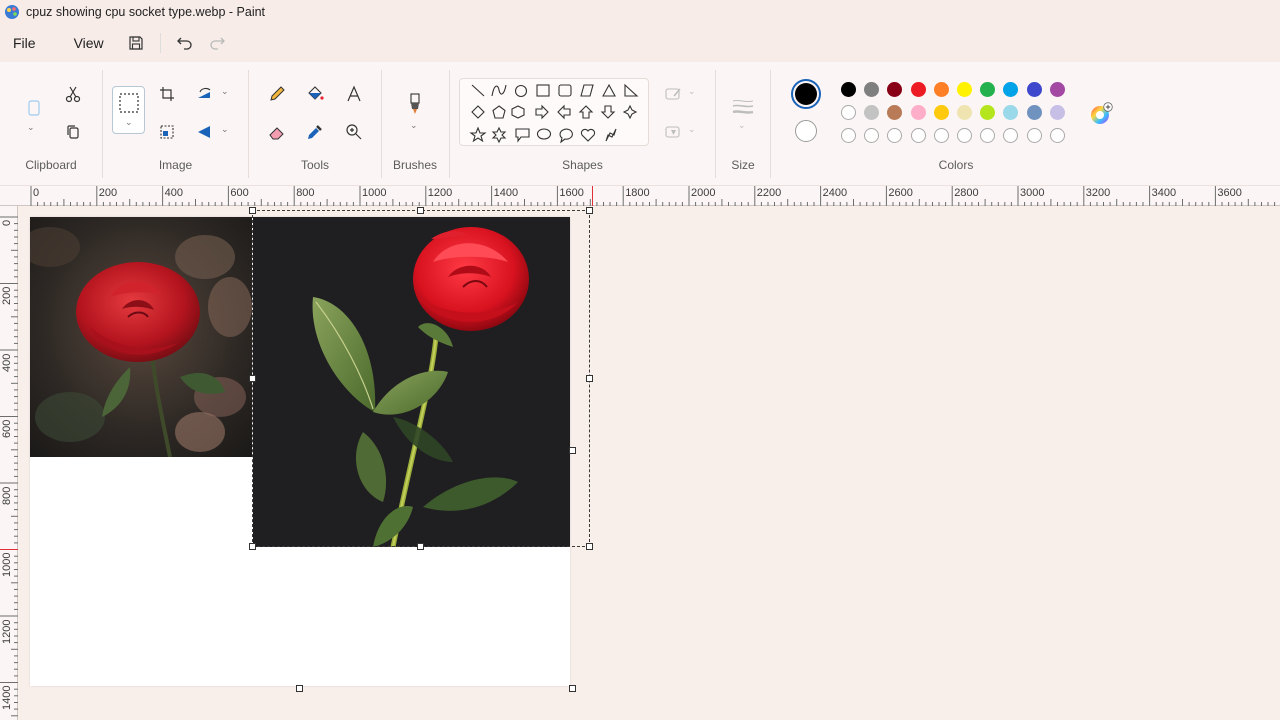  I want to click on rotate-icon, so click(204, 92).